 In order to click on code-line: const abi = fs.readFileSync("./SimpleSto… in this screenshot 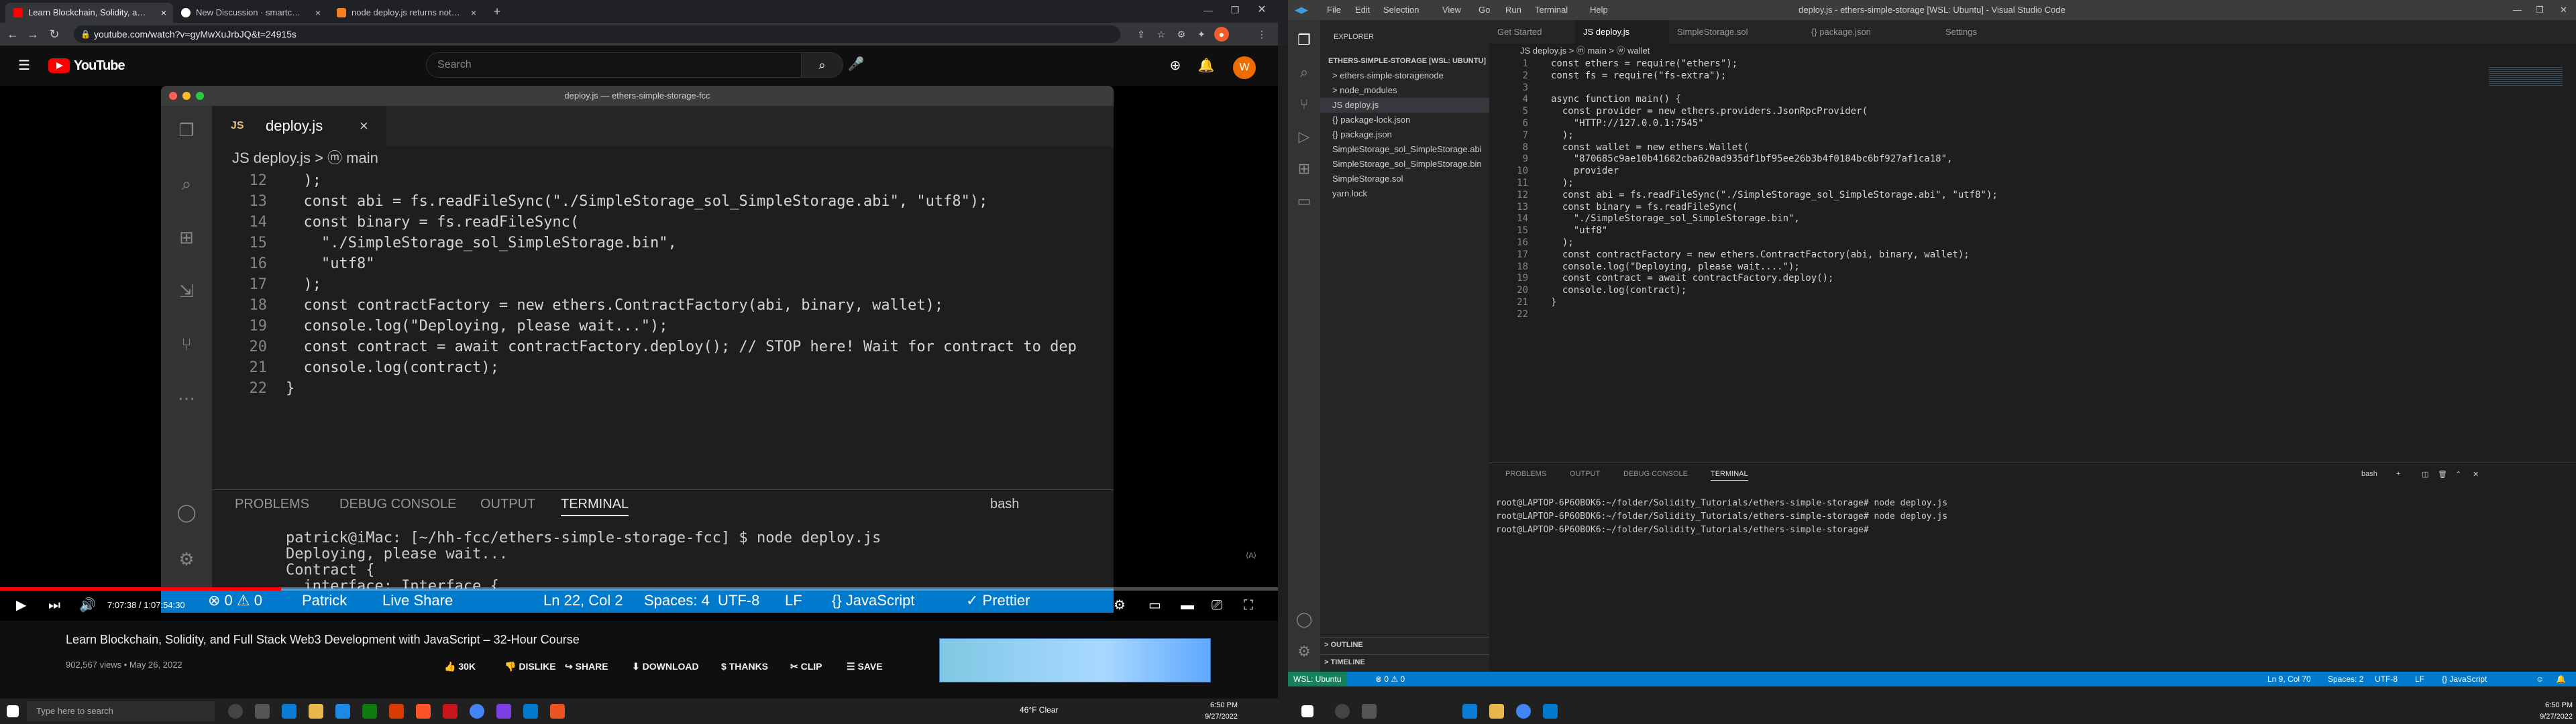, I will do `click(1774, 196)`.